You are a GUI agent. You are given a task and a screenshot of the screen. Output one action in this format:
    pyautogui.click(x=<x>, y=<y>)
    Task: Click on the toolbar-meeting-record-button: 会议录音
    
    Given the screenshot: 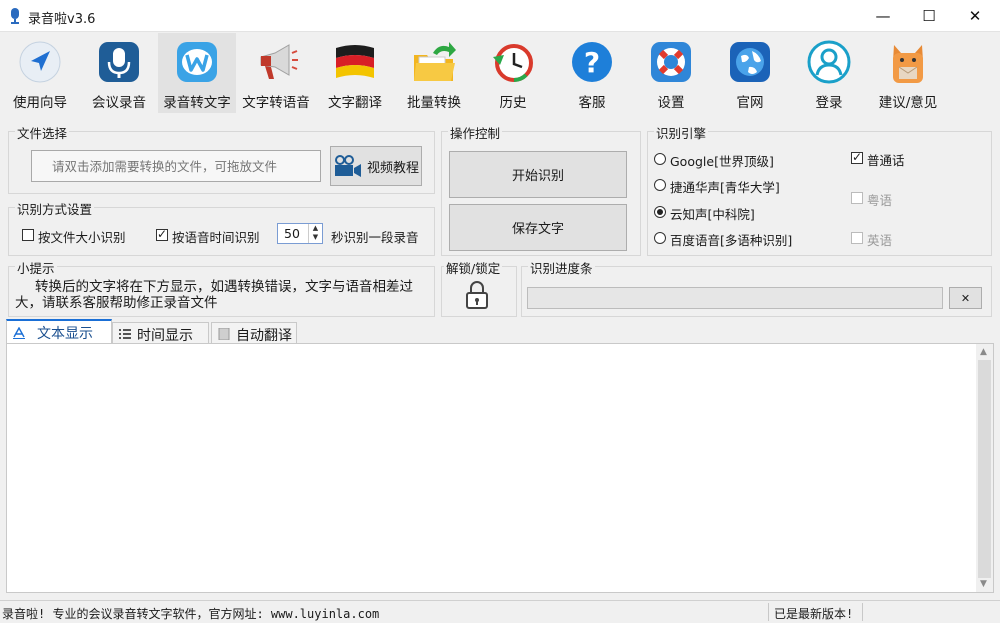 What is the action you would take?
    pyautogui.click(x=119, y=73)
    